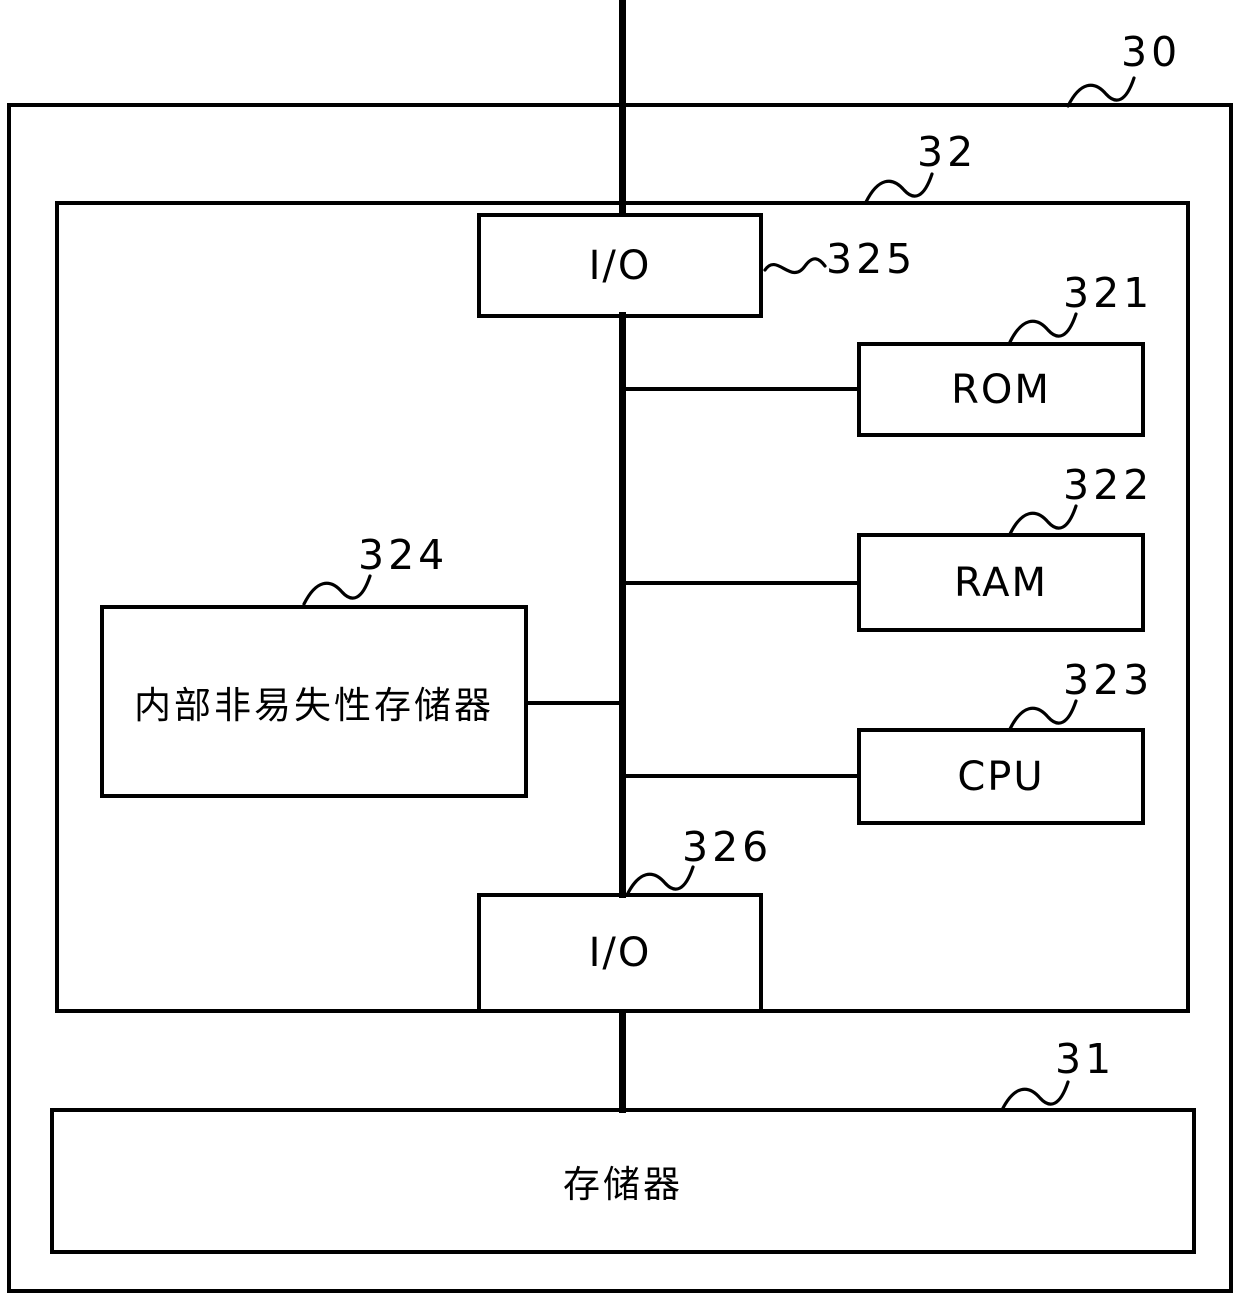  I want to click on internal-nonvolatile-memory-label: 内部非易失性存储器, so click(314, 705).